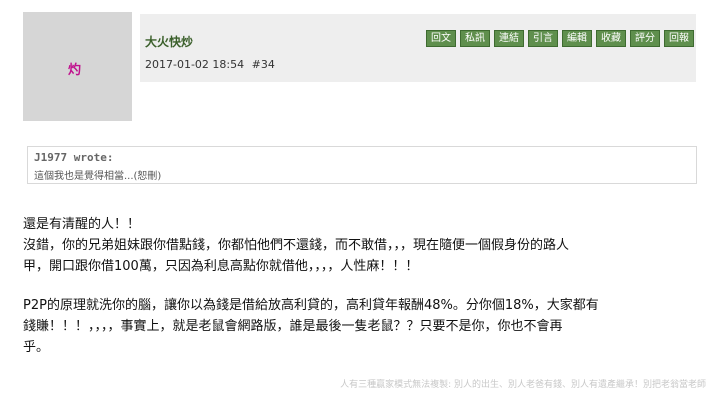 Image resolution: width=720 pixels, height=405 pixels. I want to click on avatar: 灼, so click(77, 66).